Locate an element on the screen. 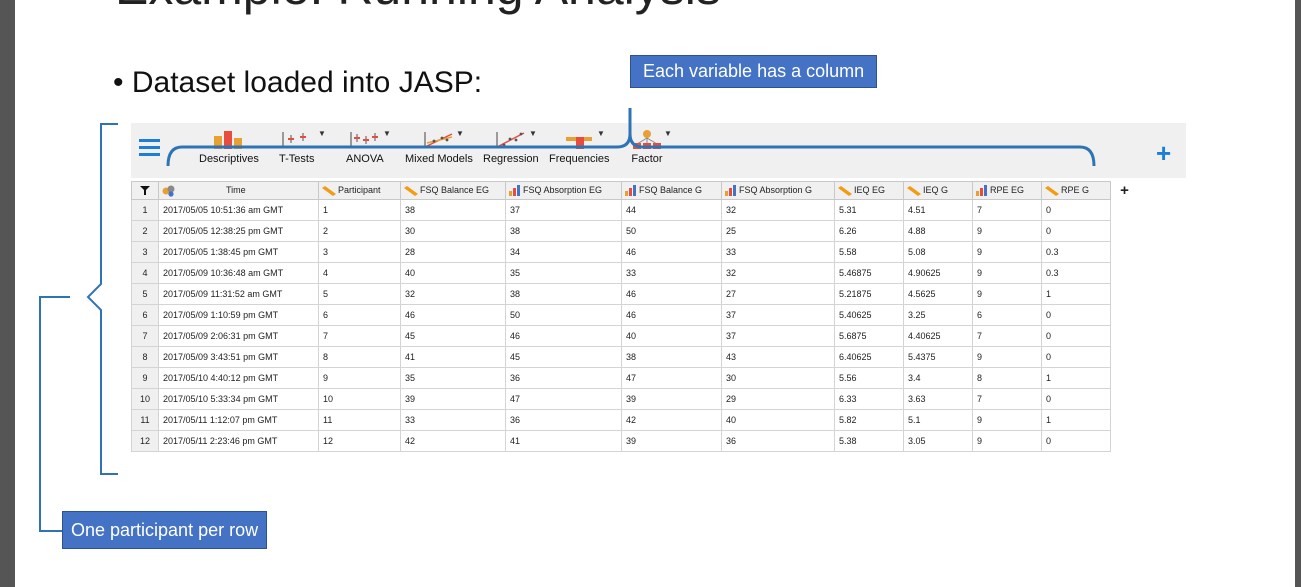  column-header-ieq-g: IEQ G is located at coordinates (938, 190).